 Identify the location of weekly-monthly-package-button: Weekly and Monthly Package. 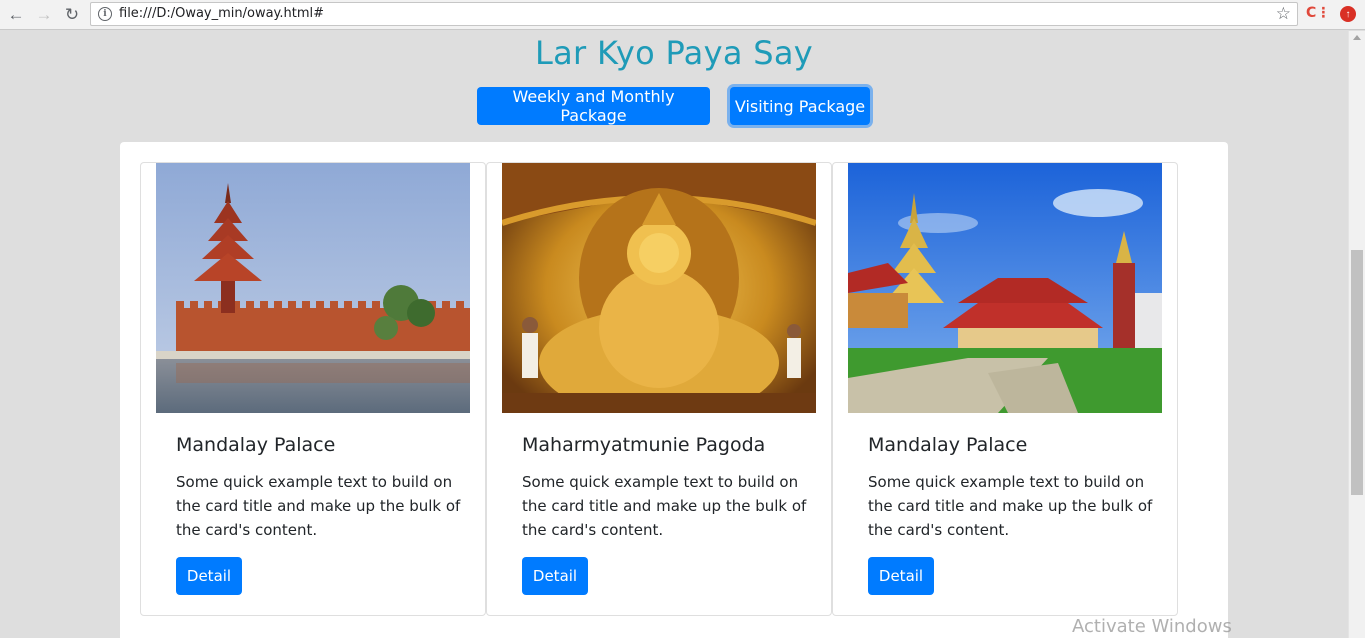
(593, 106).